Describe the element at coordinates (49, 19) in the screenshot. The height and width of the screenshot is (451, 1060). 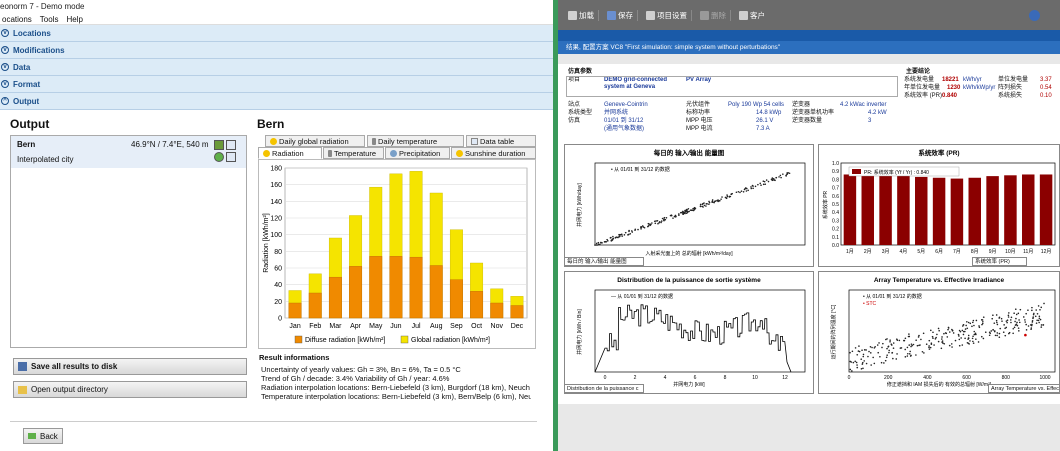
I see `menu-tools: Tools` at that location.